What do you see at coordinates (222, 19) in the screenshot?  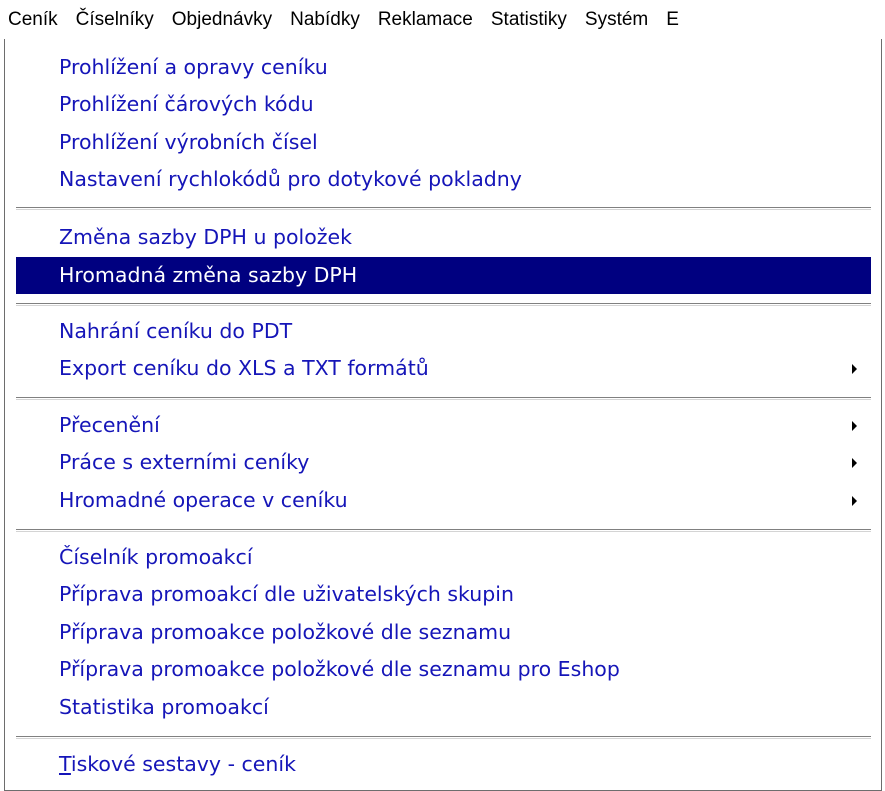 I see `menubar-item-objednavky: Objednávky` at bounding box center [222, 19].